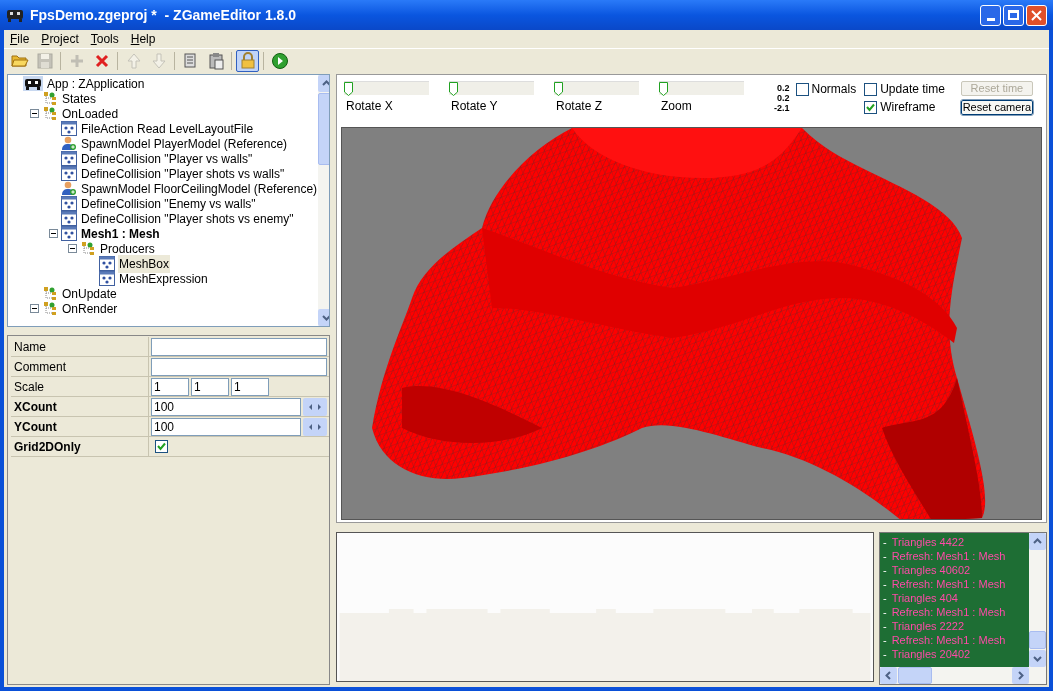 The height and width of the screenshot is (691, 1053). What do you see at coordinates (44, 61) in the screenshot?
I see `save-icon` at bounding box center [44, 61].